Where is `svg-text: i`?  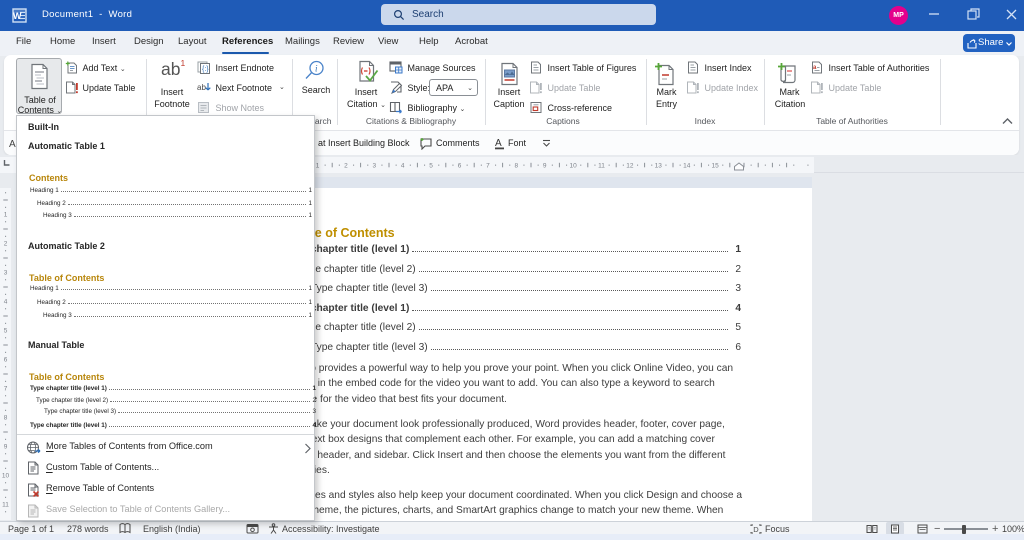
svg-text: i is located at coordinates (316, 69).